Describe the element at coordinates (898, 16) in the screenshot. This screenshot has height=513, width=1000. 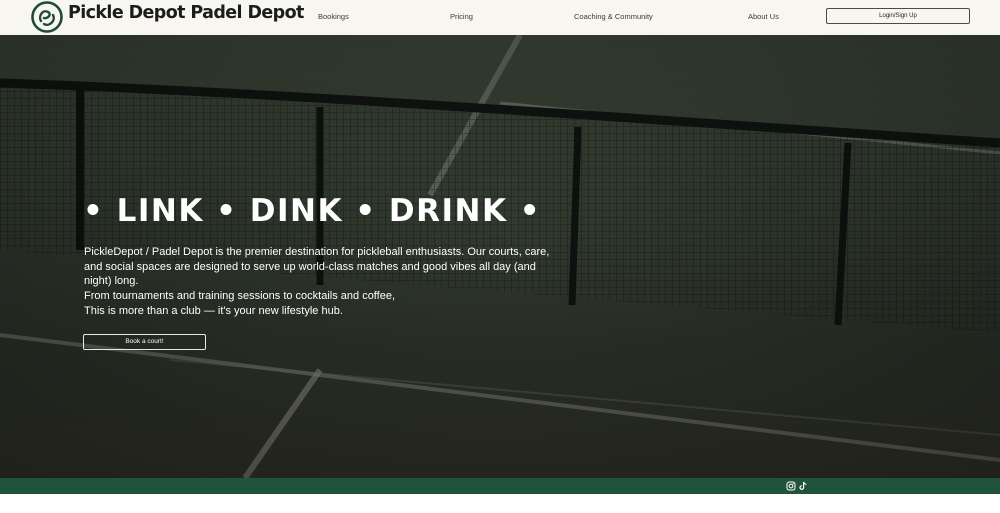
I see `login-signup-button: Login/Sign Up` at that location.